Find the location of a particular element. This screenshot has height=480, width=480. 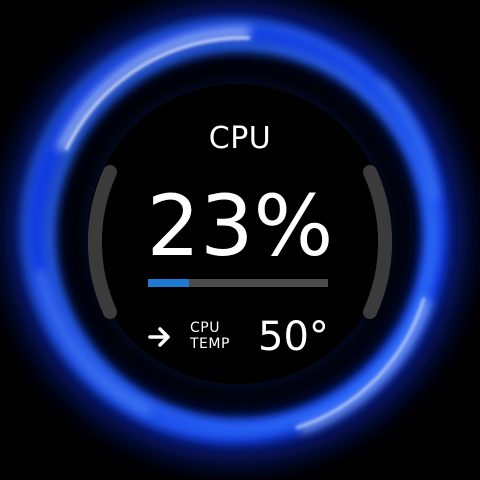

cpu-usage-percent: 23% is located at coordinates (240, 226).